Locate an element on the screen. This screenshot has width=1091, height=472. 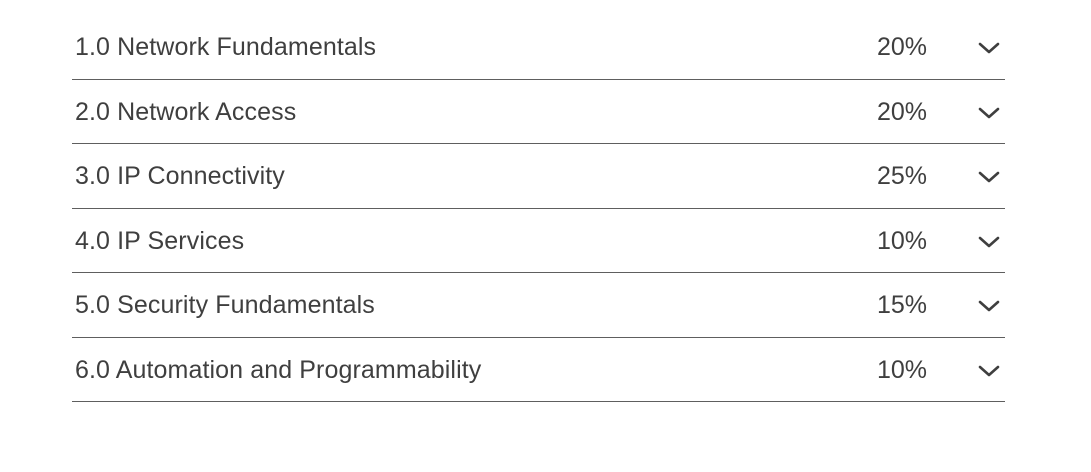
accordion-item-ip-services: 4.0 IP Services 10% is located at coordinates (538, 241).